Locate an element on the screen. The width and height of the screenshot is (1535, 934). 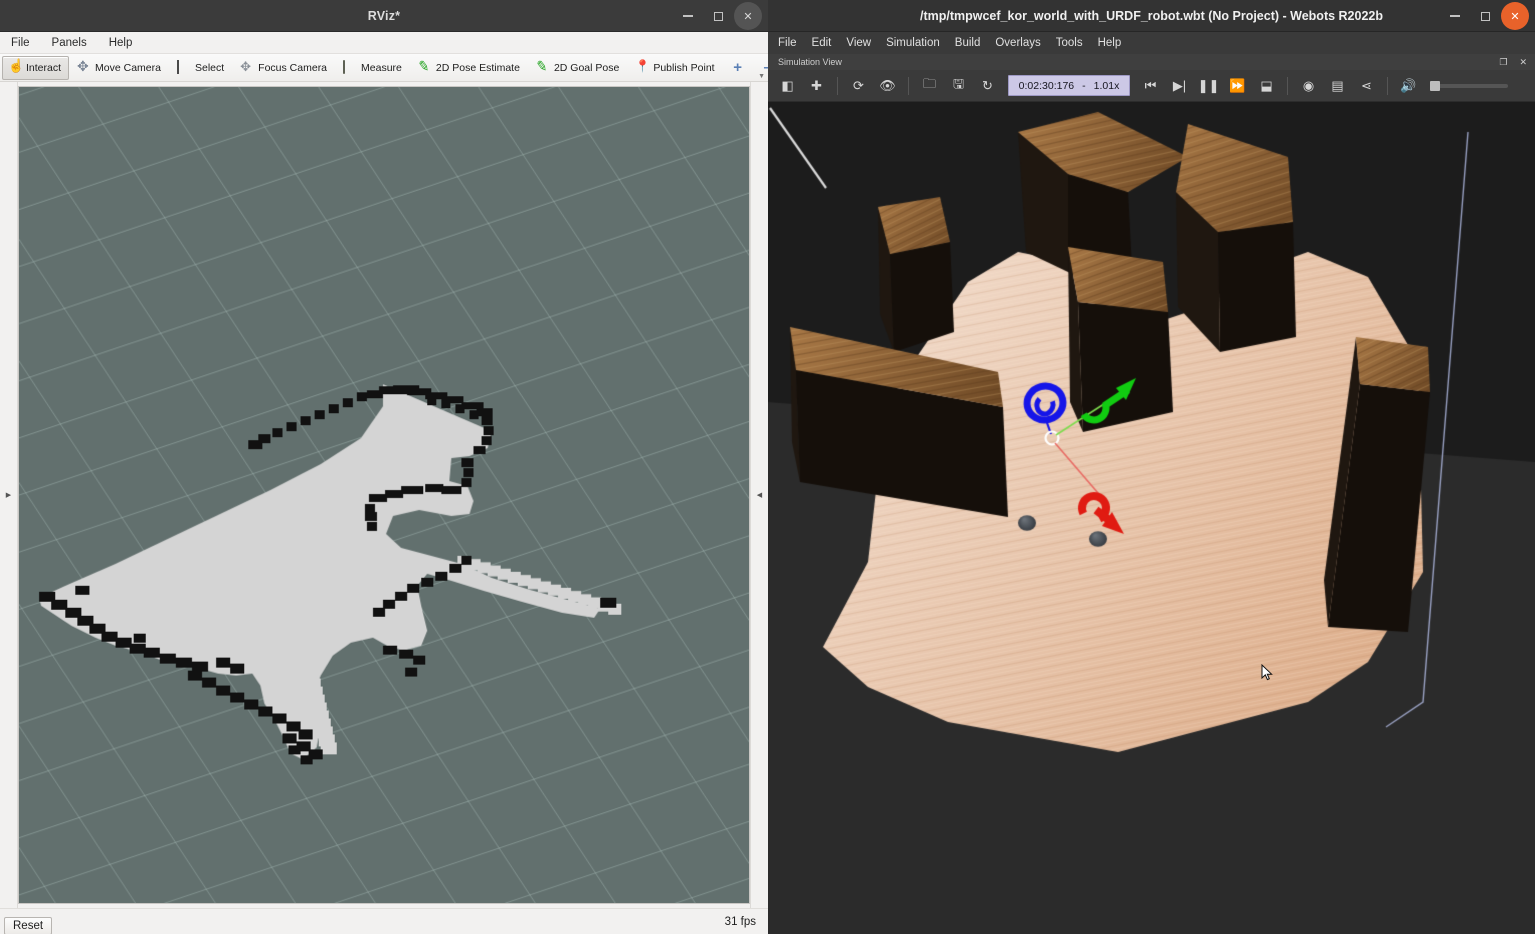
webots-menu-edit: Edit is located at coordinates (822, 43).